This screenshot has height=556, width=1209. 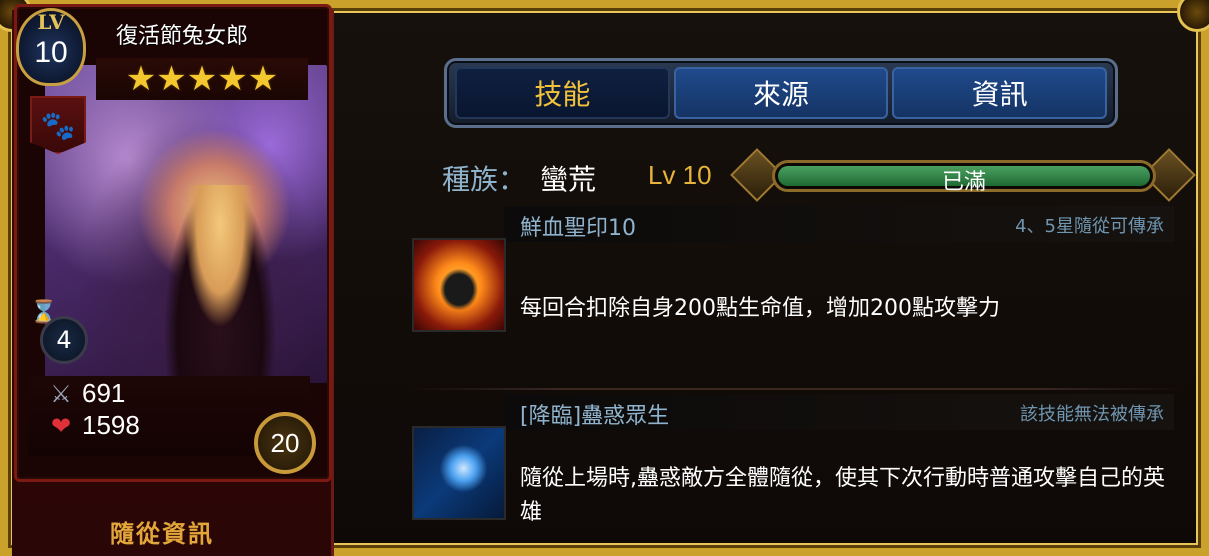 I want to click on race-value: 蠻荒, so click(x=568, y=179).